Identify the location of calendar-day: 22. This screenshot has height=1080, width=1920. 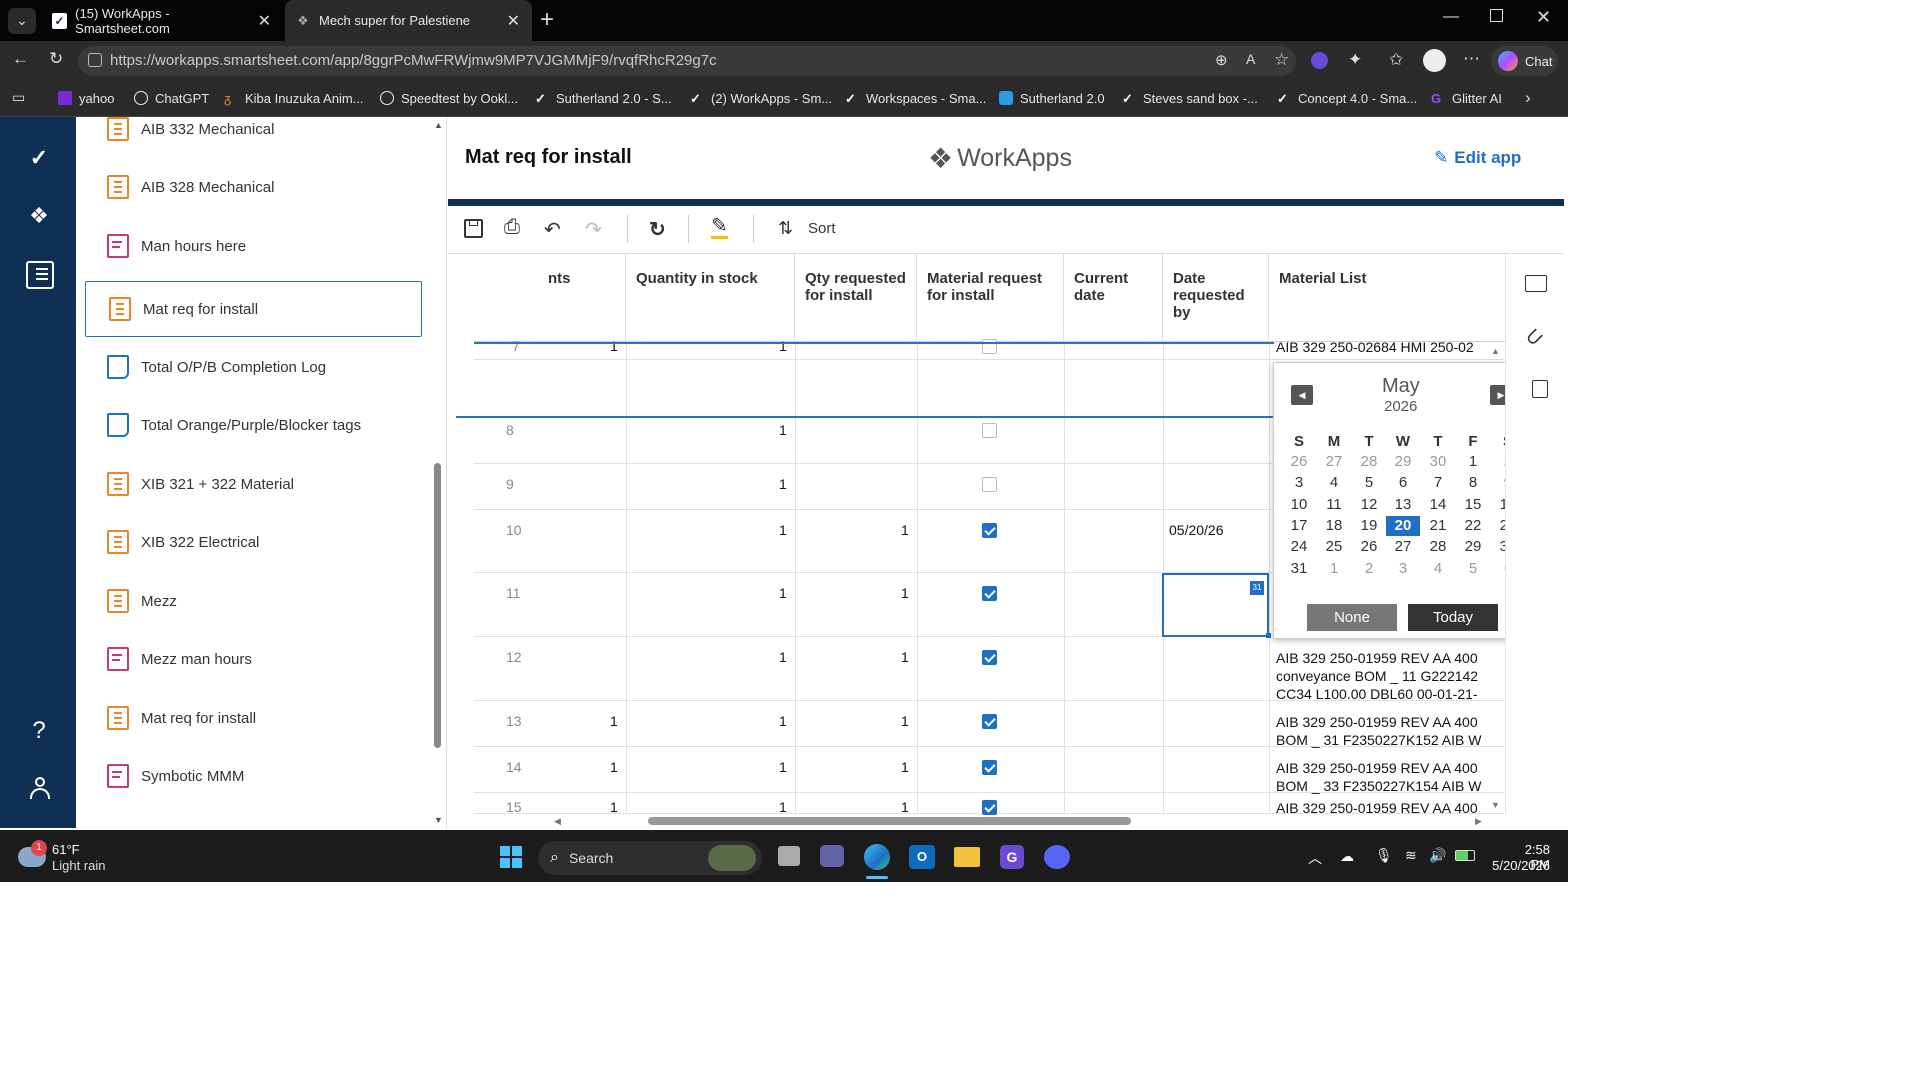
(1473, 526).